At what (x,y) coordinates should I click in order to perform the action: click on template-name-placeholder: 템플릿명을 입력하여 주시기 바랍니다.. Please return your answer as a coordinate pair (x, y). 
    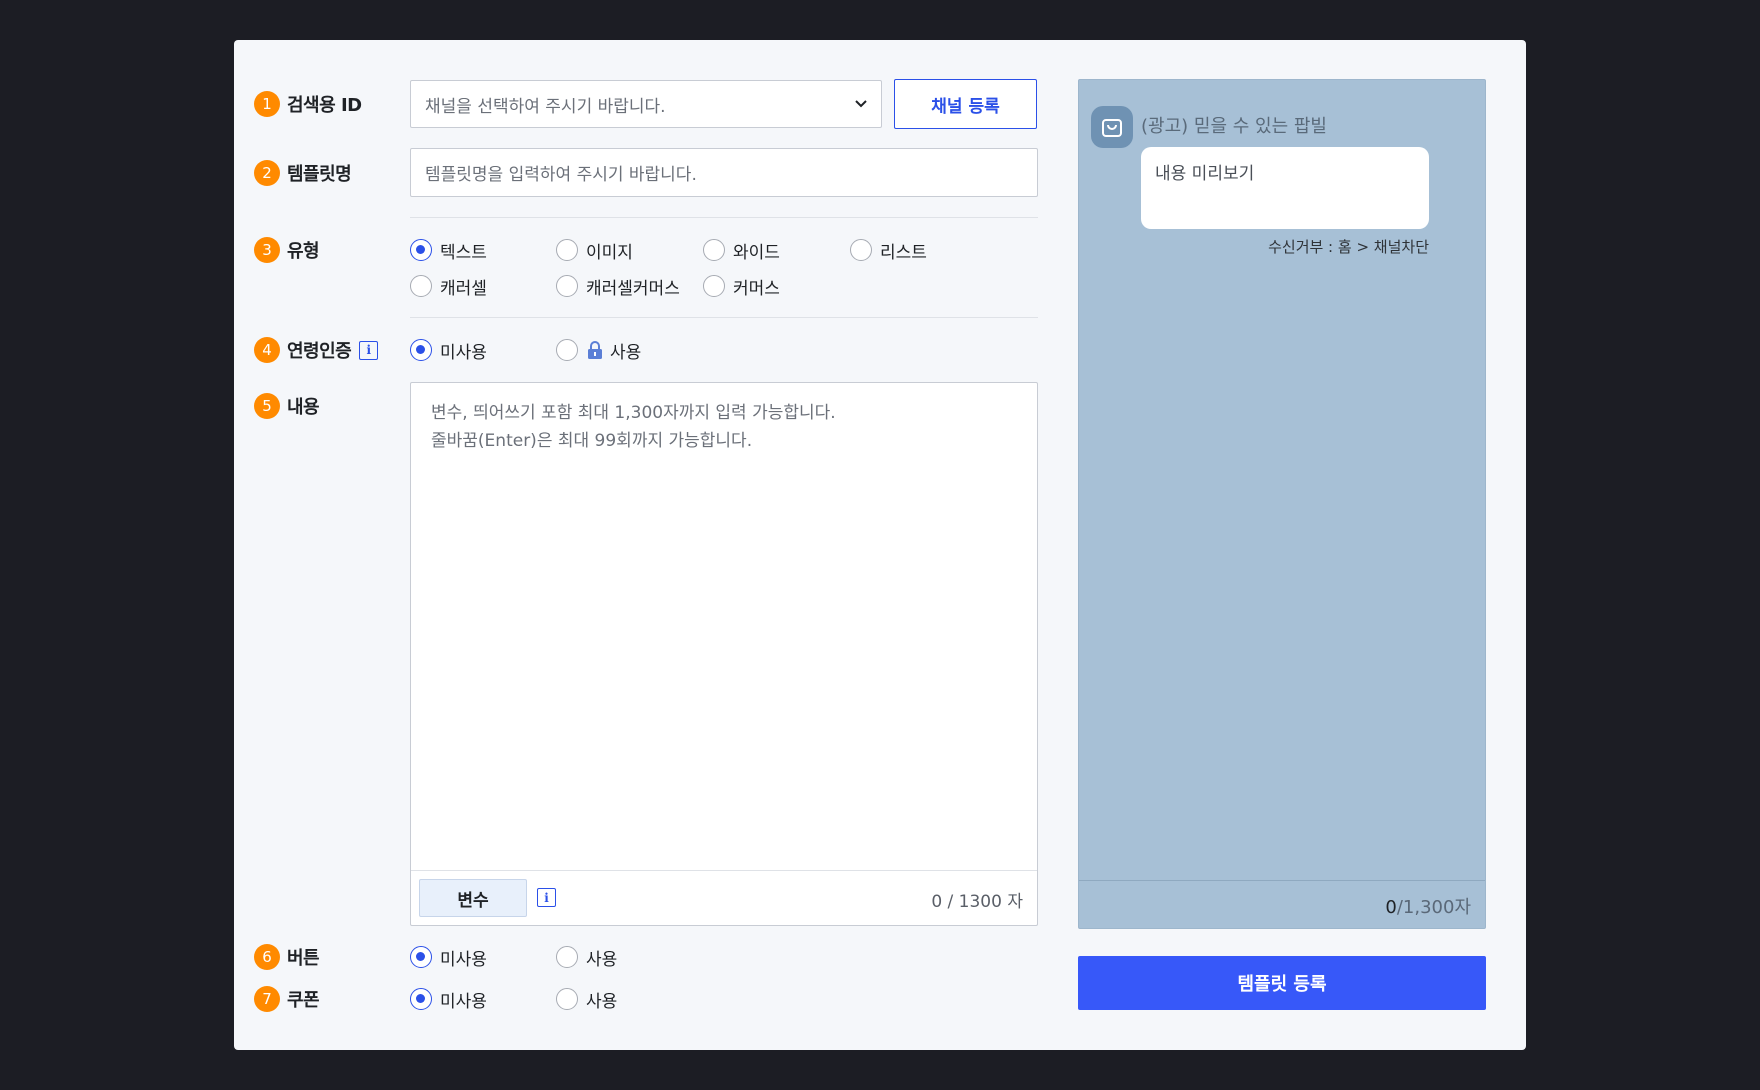
    Looking at the image, I should click on (561, 175).